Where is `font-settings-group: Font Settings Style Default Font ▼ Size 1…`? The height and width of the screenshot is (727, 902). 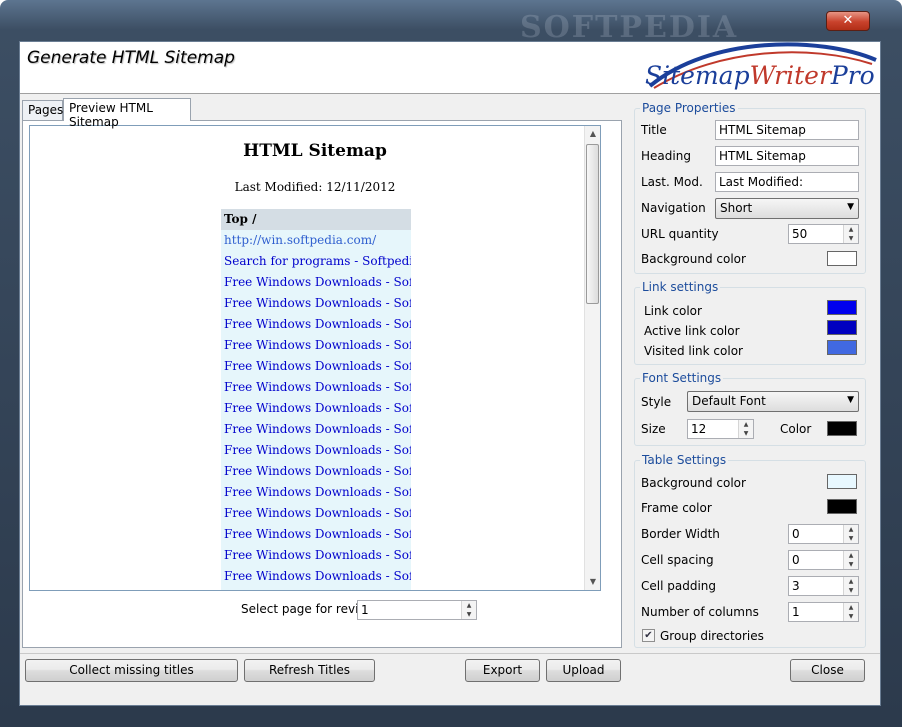
font-settings-group: Font Settings Style Default Font ▼ Size 1… is located at coordinates (750, 408).